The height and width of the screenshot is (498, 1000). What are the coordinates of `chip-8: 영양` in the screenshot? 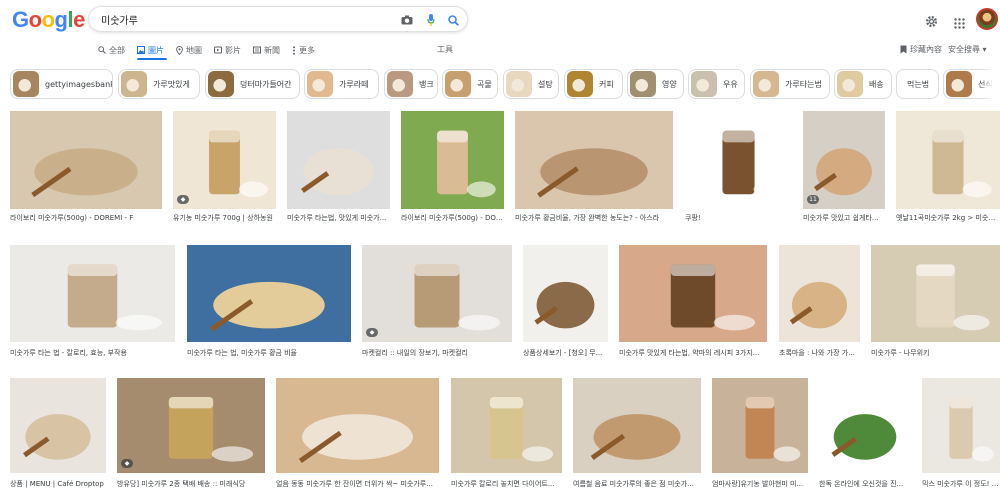 It's located at (655, 84).